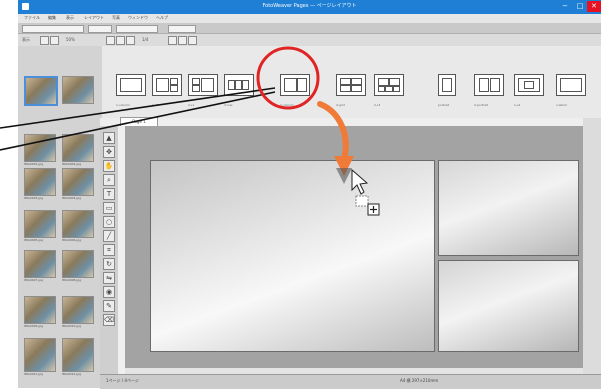  What do you see at coordinates (137, 29) in the screenshot?
I see `view-select` at bounding box center [137, 29].